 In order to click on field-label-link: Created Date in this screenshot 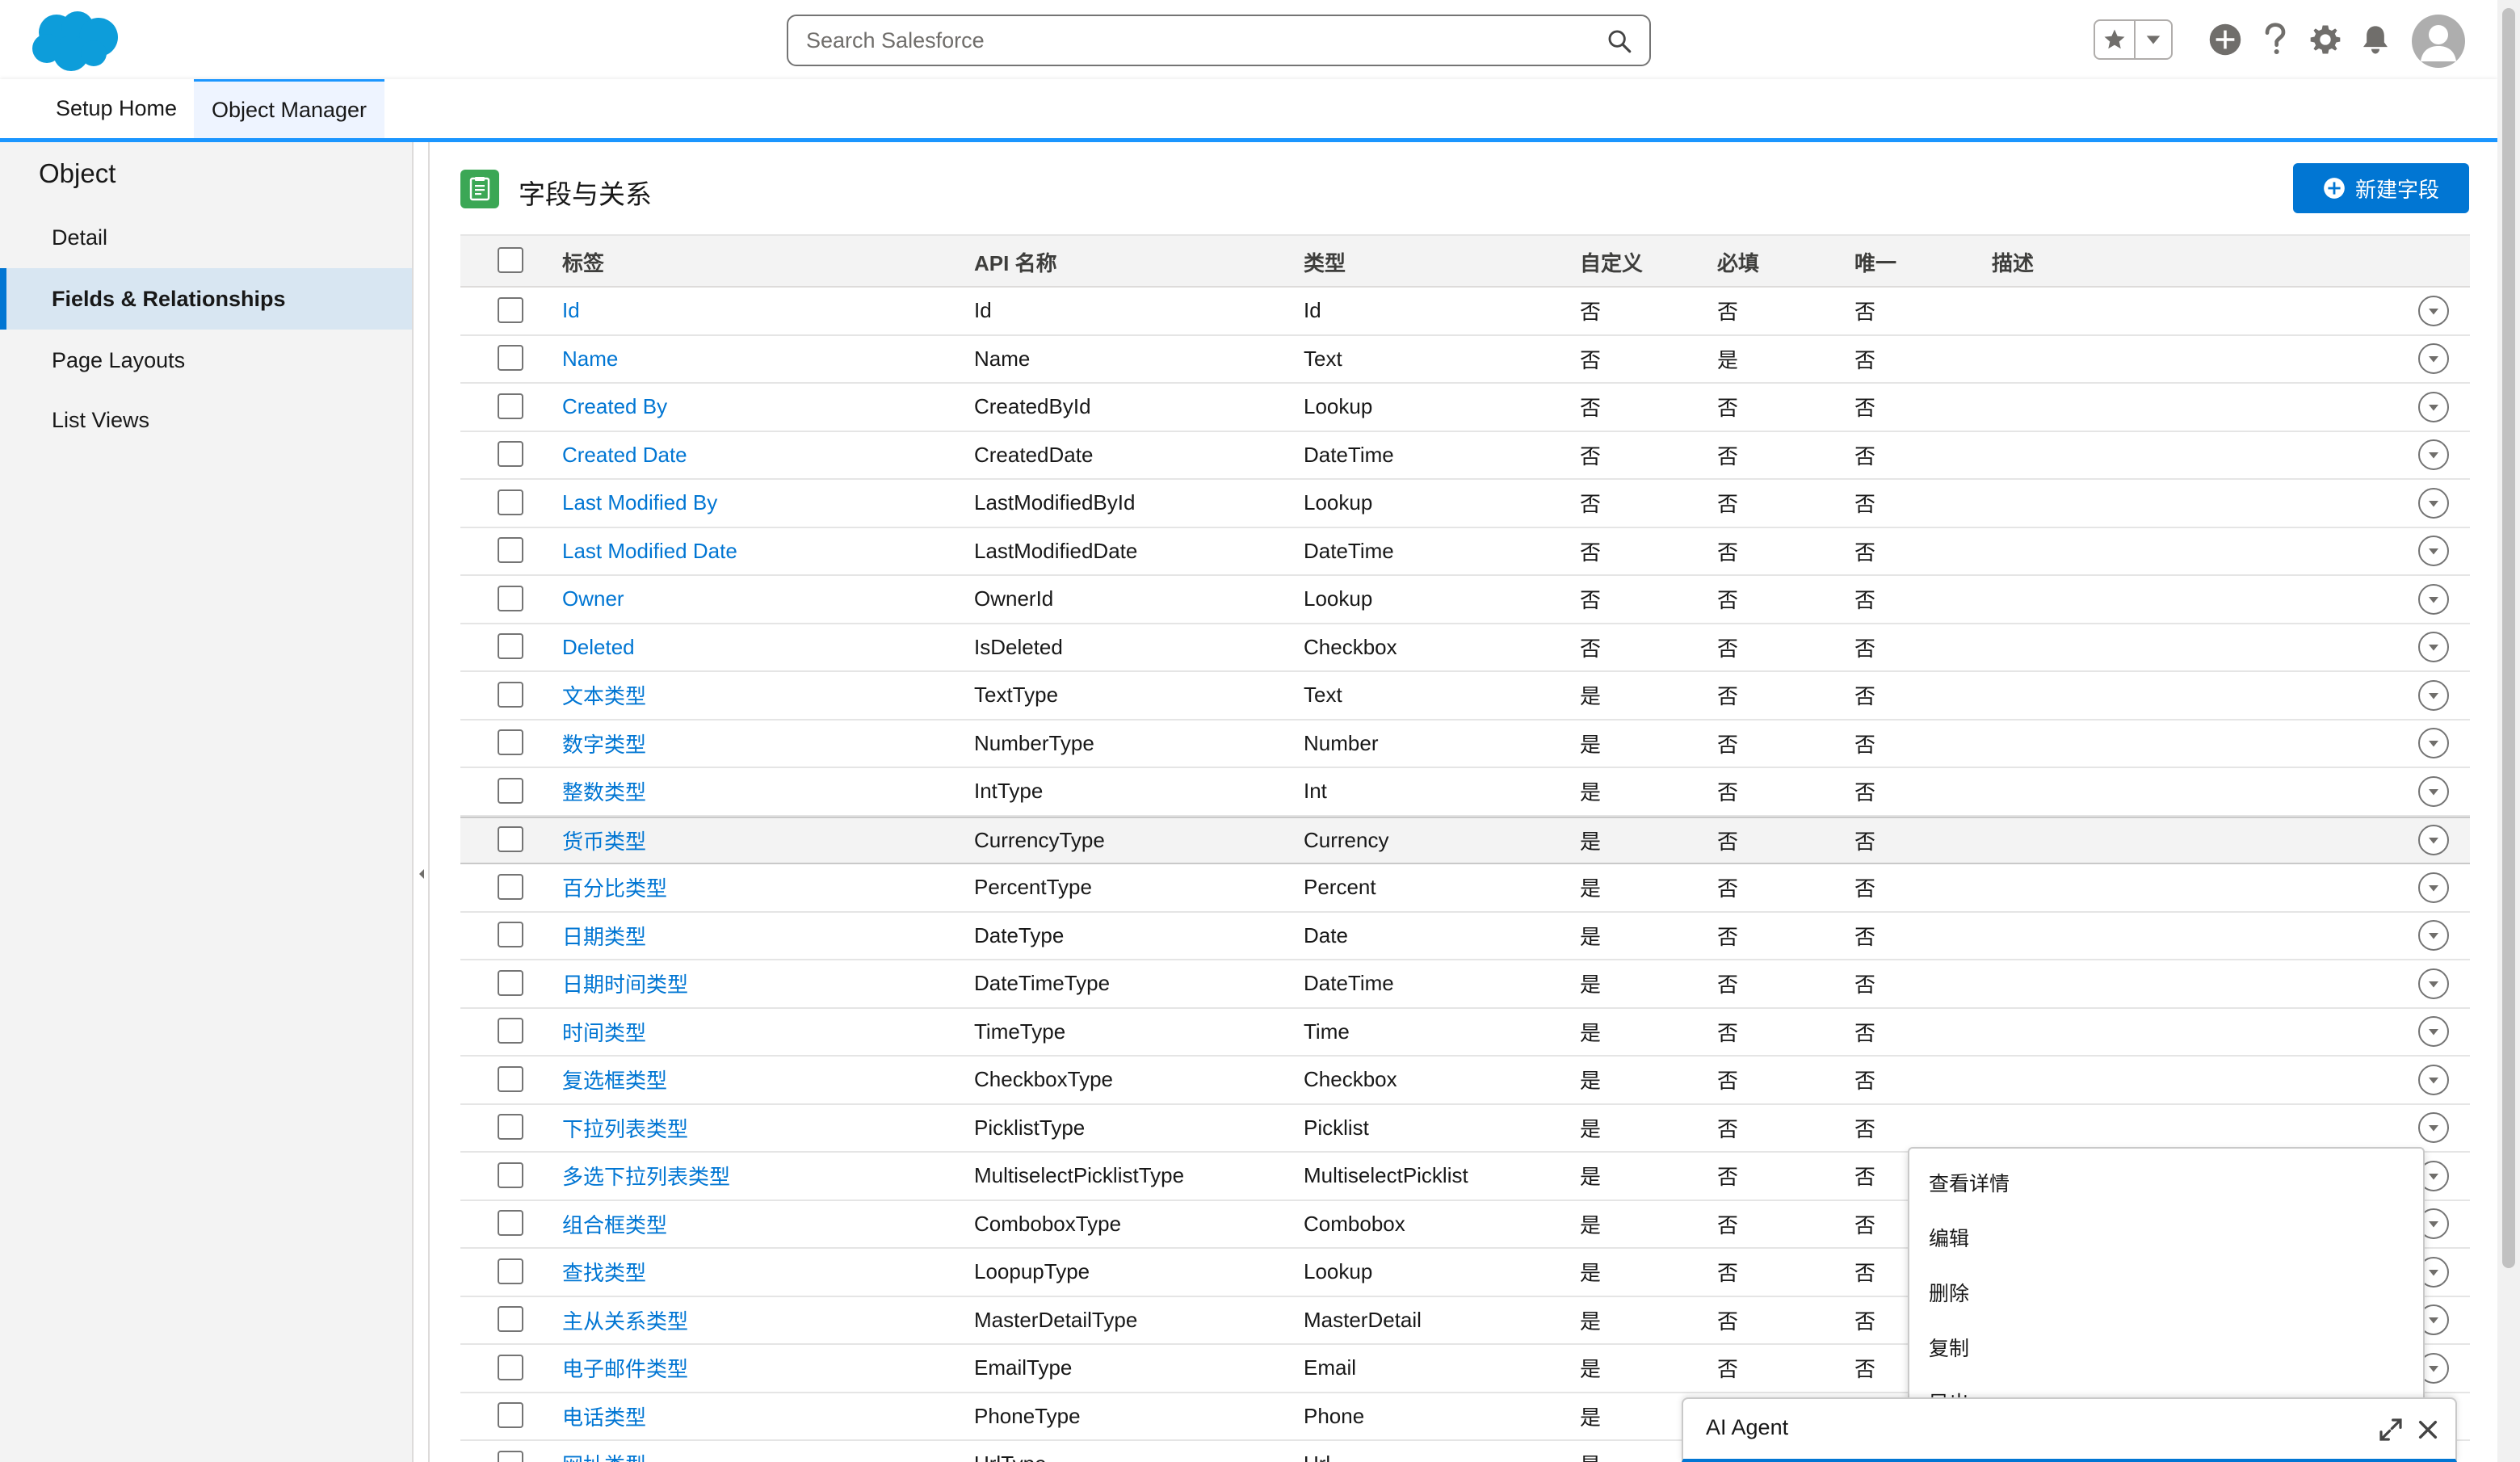, I will do `click(625, 455)`.